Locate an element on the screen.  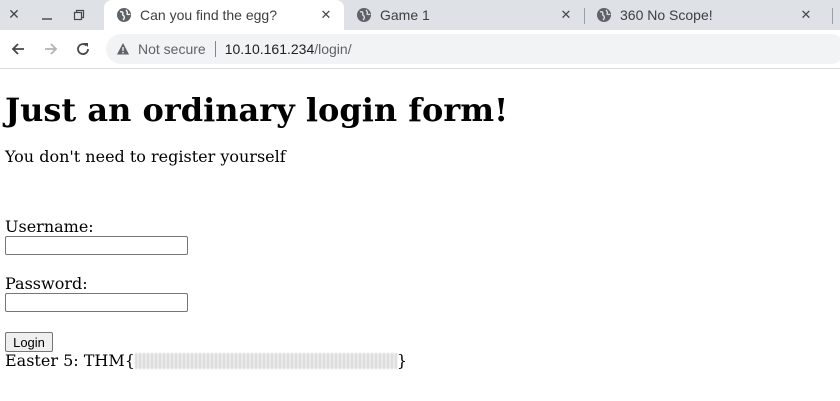
address-bar: Not secure 10.10.161.234/login/ is located at coordinates (473, 49).